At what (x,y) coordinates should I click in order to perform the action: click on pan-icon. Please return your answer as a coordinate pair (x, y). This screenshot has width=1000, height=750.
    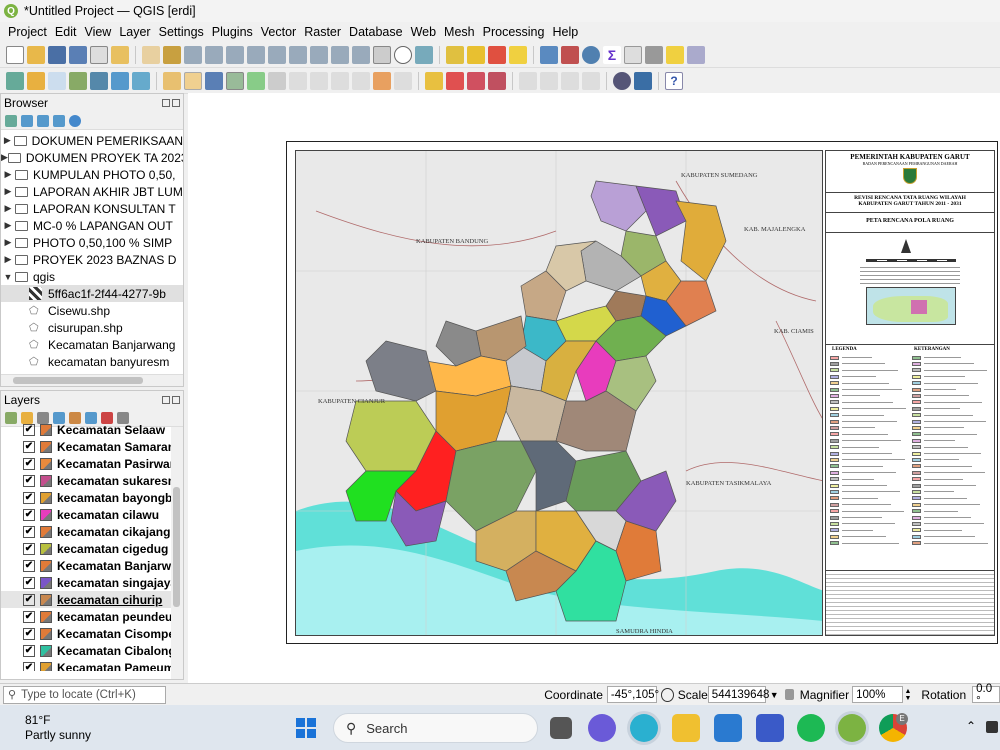
    Looking at the image, I should click on (151, 54).